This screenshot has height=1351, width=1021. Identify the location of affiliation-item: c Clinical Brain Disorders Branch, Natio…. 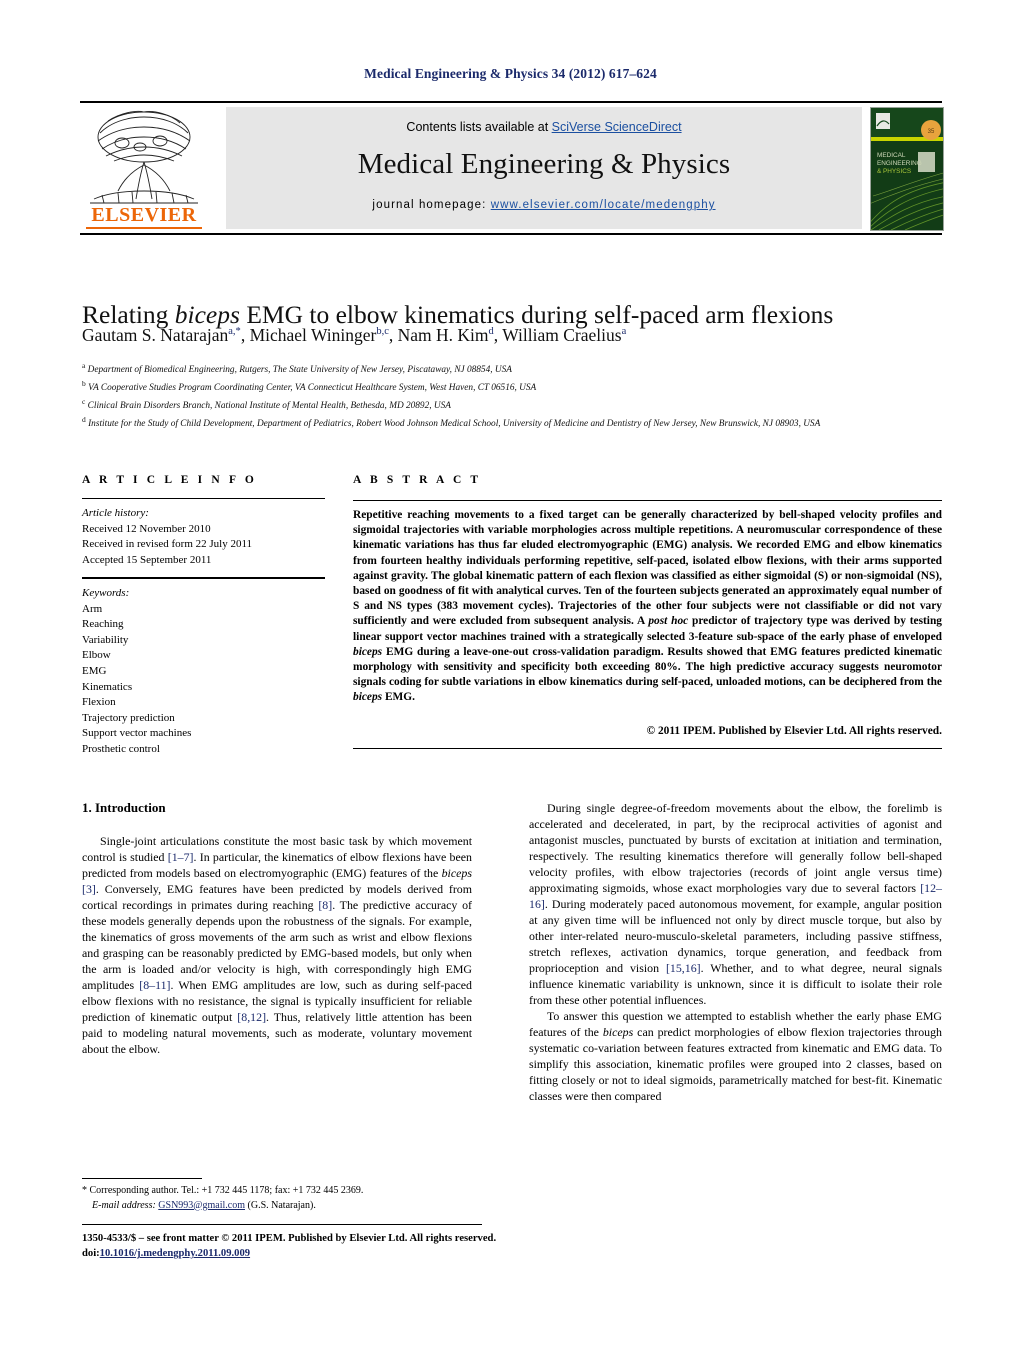
(512, 405).